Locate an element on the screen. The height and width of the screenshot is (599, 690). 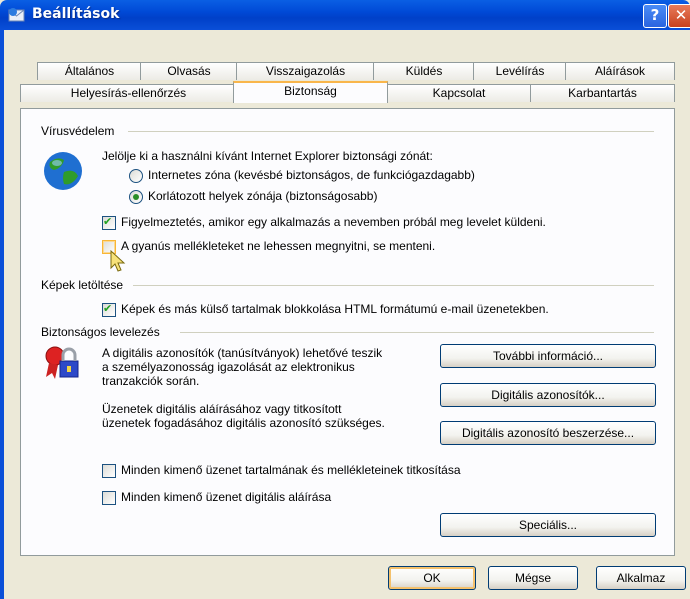
mouse-cursor-icon is located at coordinates (118, 261).